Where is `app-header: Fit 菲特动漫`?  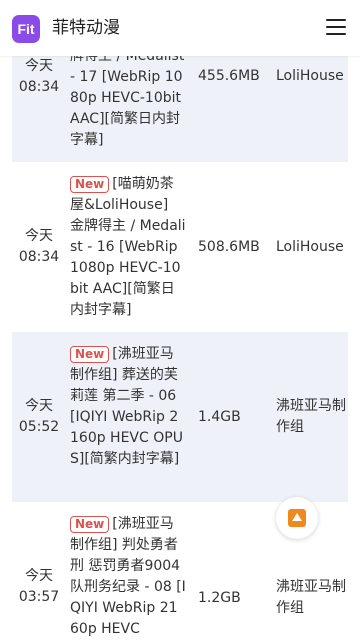 app-header: Fit 菲特动漫 is located at coordinates (180, 28).